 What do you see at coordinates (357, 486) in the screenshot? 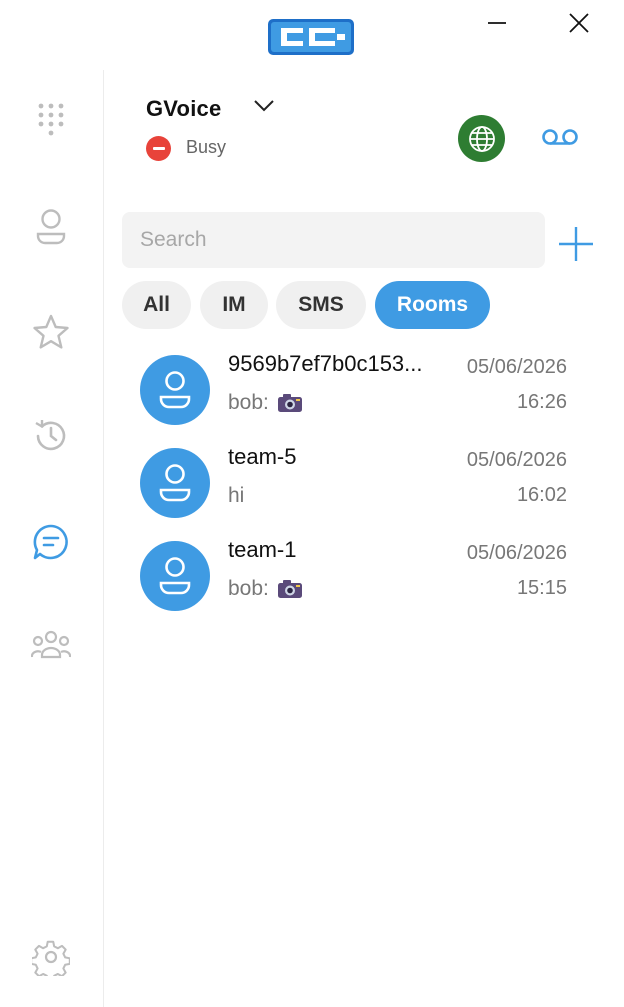
I see `list-item: team-5 05/06/2026 hi 16:02` at bounding box center [357, 486].